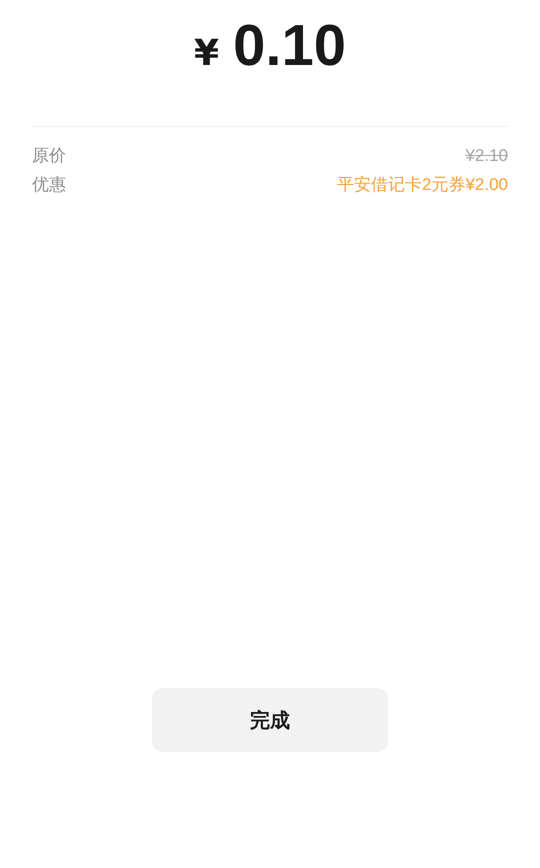 Image resolution: width=540 pixels, height=868 pixels. I want to click on payment-amount: 0.10, so click(289, 45).